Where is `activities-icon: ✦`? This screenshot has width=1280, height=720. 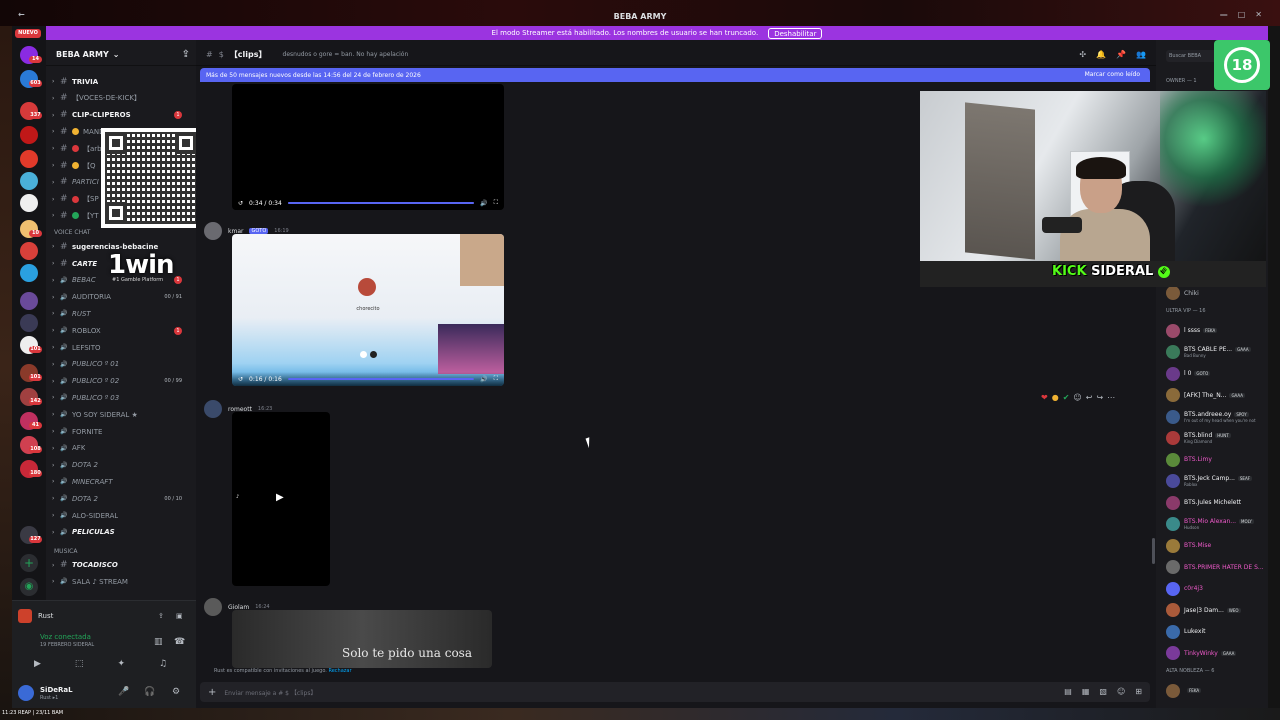
activities-icon: ✦ is located at coordinates (121, 664).